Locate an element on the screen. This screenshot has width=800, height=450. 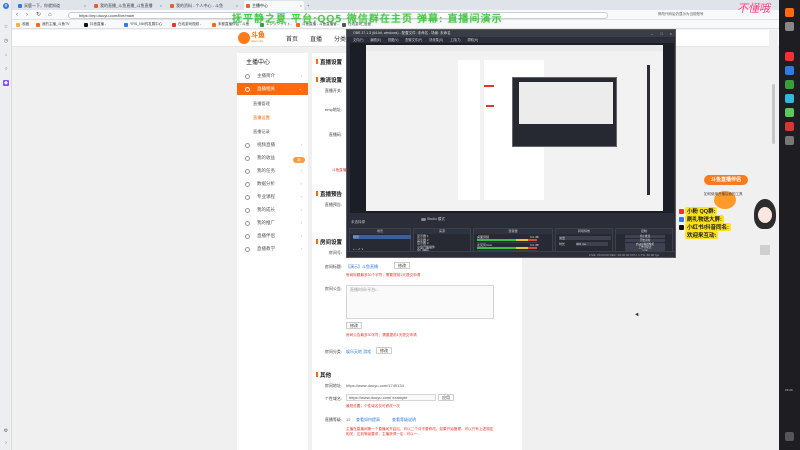
browser-logo-icon: e is located at coordinates (6, 6).